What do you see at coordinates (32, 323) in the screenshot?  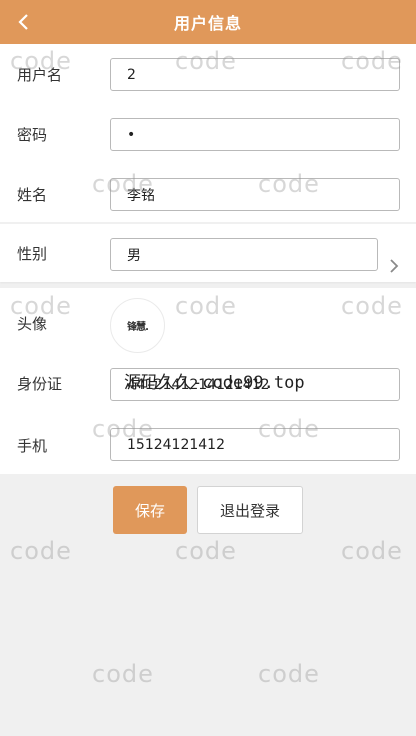 I see `avatar-label: 头像` at bounding box center [32, 323].